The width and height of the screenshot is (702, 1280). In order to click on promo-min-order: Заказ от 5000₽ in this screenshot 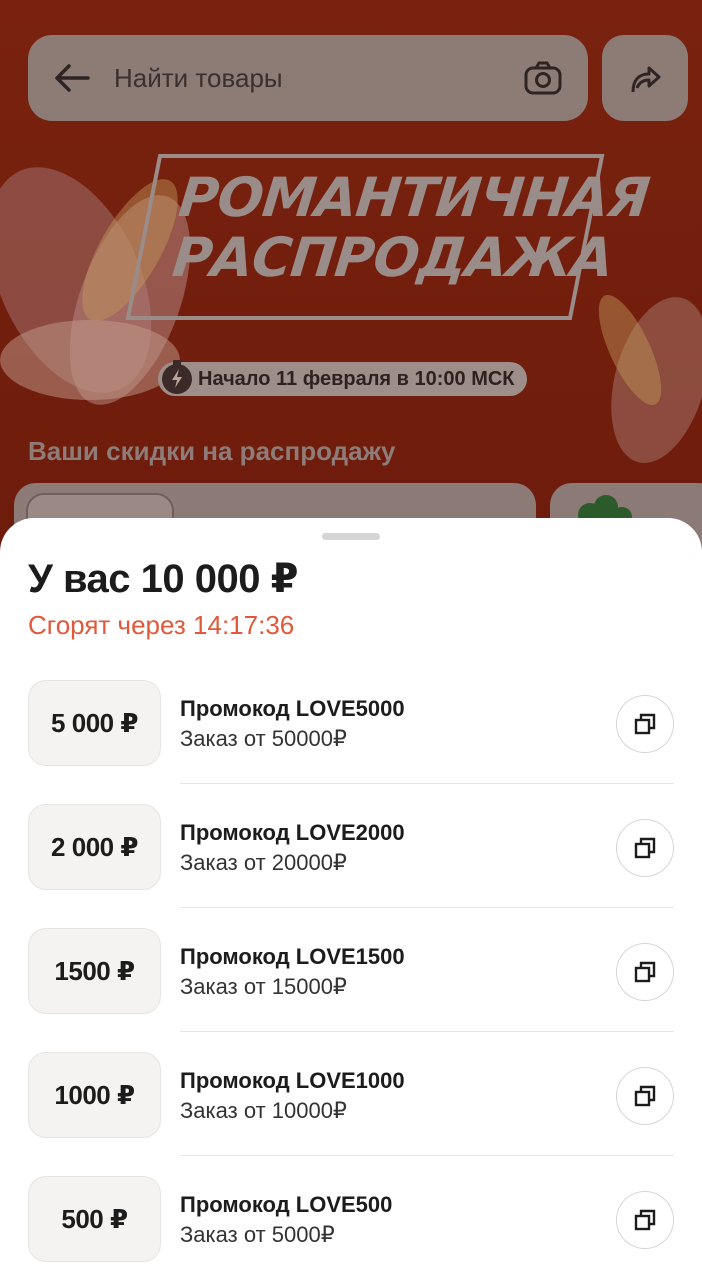, I will do `click(257, 1234)`.